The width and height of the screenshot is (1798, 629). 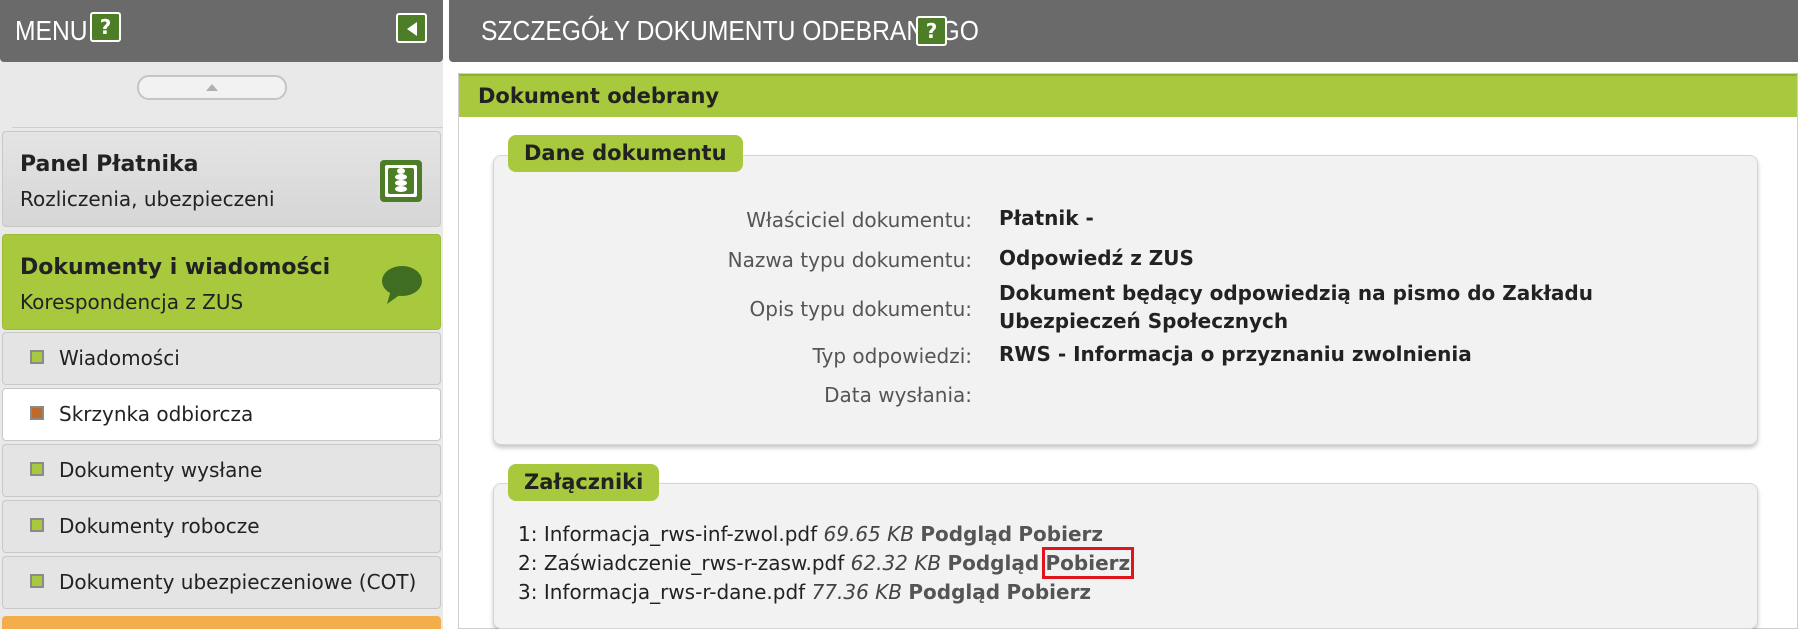 What do you see at coordinates (109, 164) in the screenshot?
I see `panel-title: Panel Płatnika` at bounding box center [109, 164].